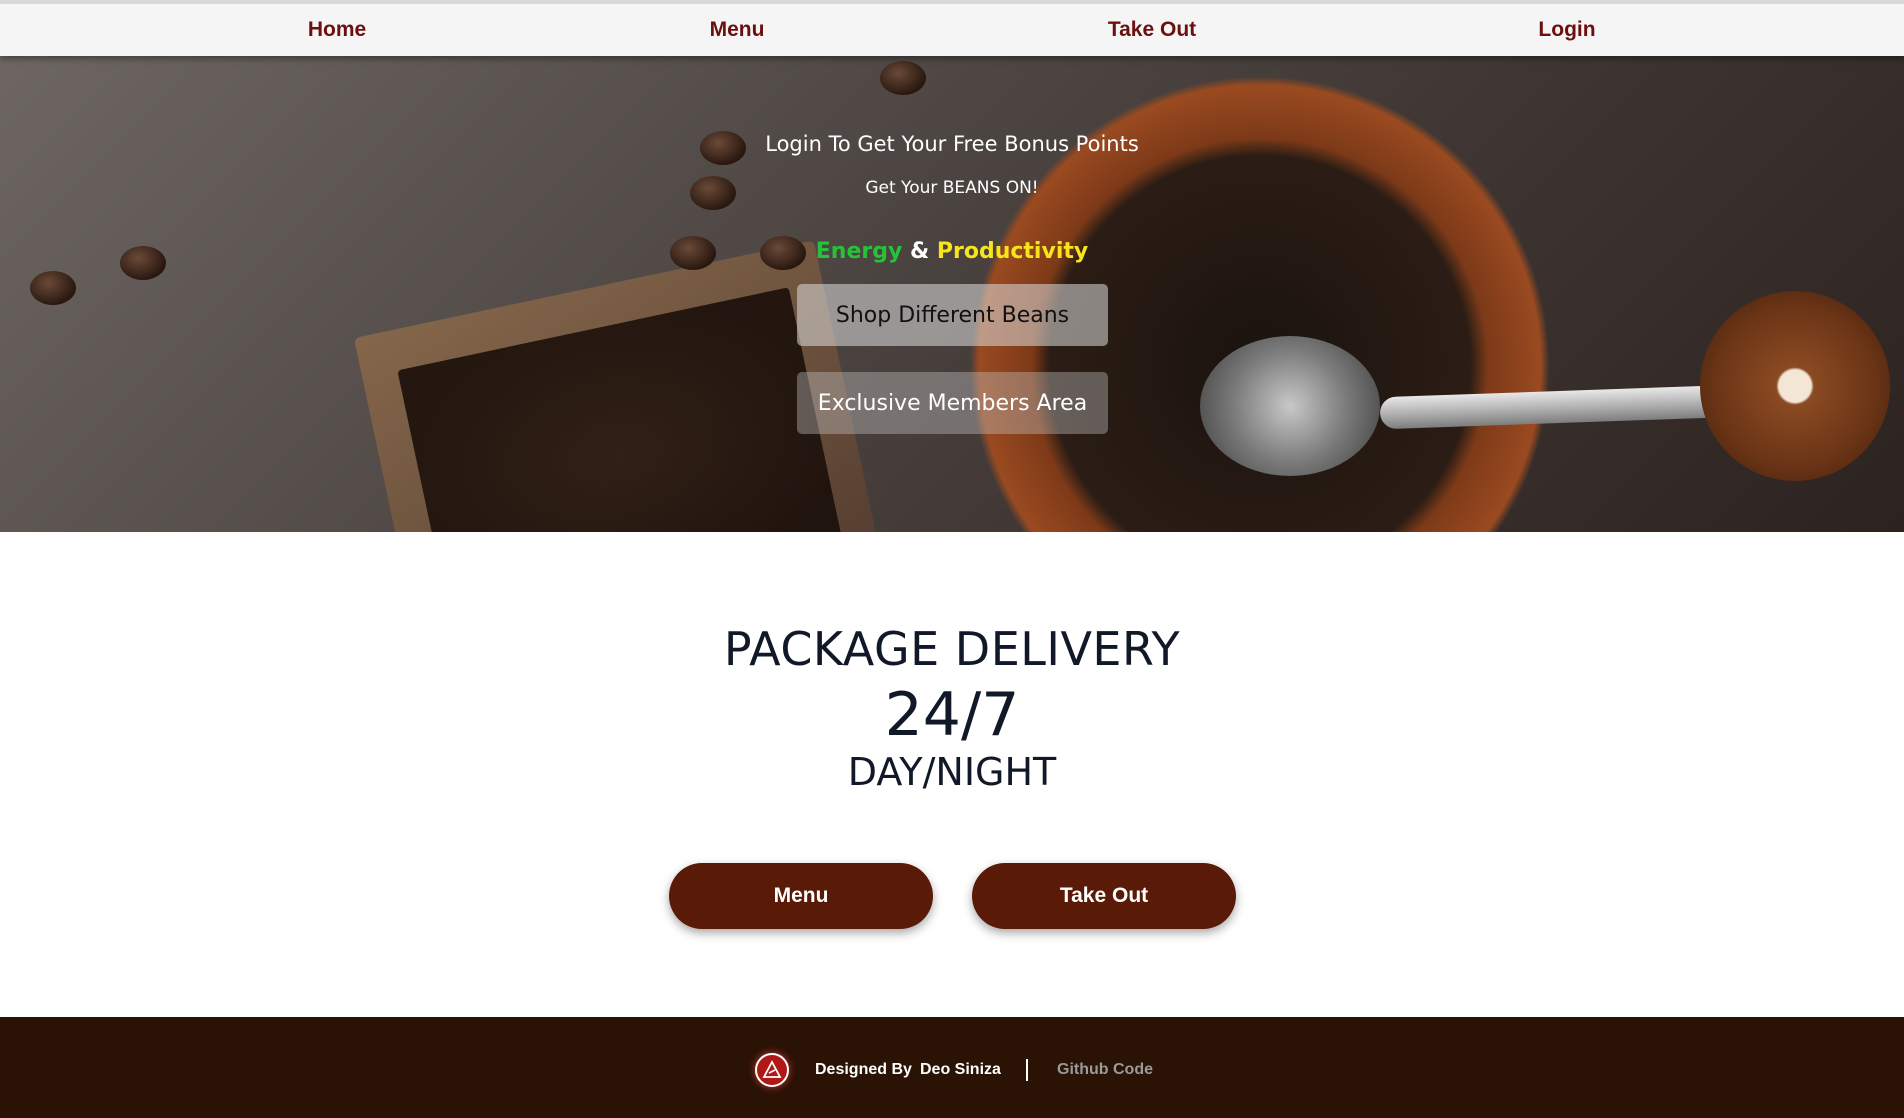  Describe the element at coordinates (952, 649) in the screenshot. I see `delivery-title: PACKAGE DELIVERY` at that location.